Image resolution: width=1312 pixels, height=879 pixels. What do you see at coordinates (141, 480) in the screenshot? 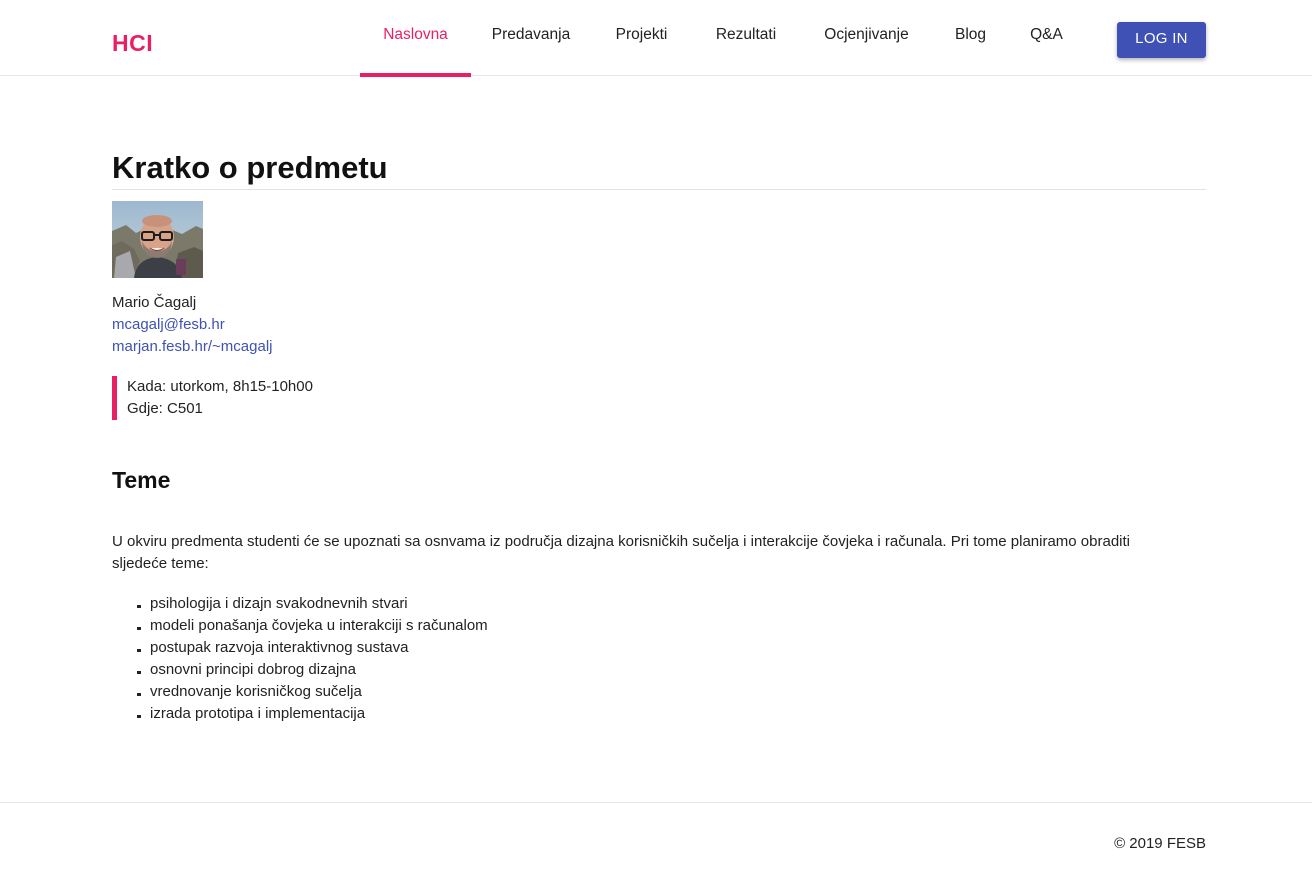
I see `topics-heading: Teme` at bounding box center [141, 480].